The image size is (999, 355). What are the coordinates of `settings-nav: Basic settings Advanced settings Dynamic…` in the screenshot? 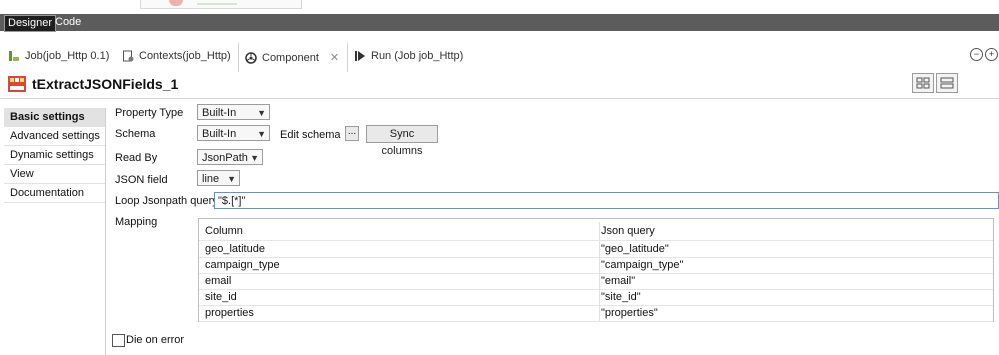 It's located at (55, 231).